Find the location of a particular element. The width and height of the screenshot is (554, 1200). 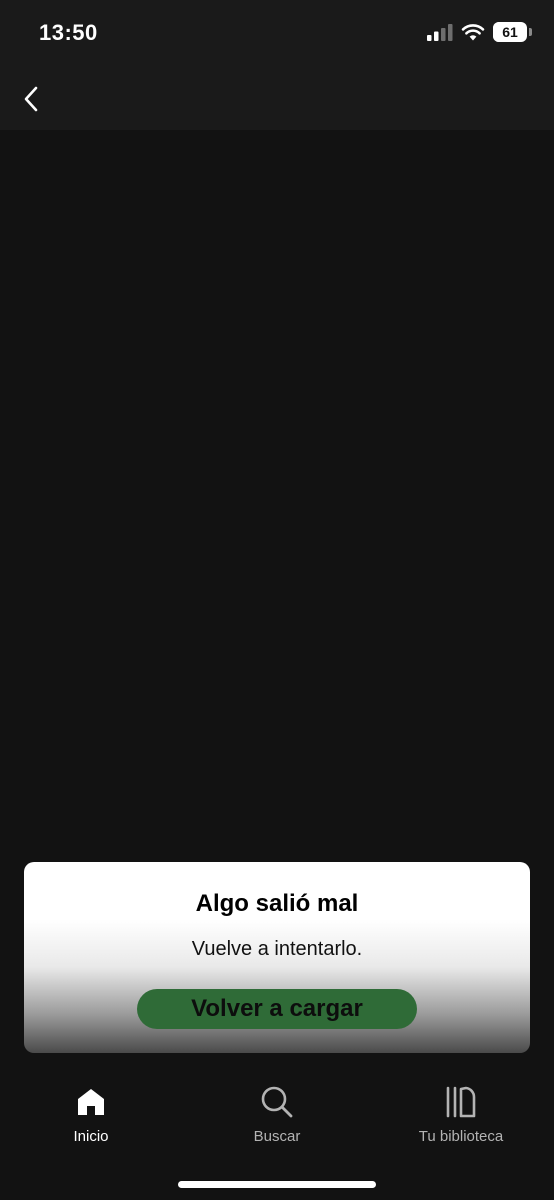

tab-home-label: Inicio is located at coordinates (91, 1136).